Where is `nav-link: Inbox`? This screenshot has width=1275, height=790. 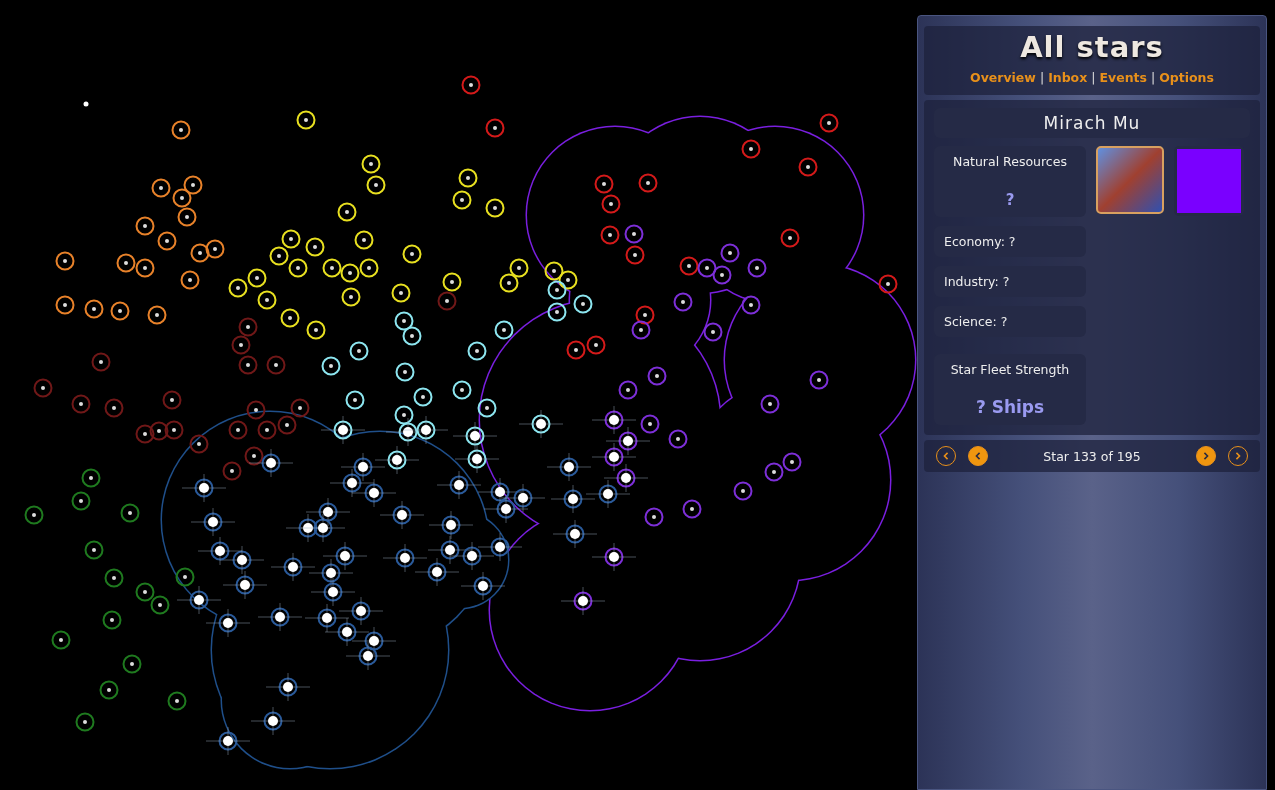 nav-link: Inbox is located at coordinates (1068, 77).